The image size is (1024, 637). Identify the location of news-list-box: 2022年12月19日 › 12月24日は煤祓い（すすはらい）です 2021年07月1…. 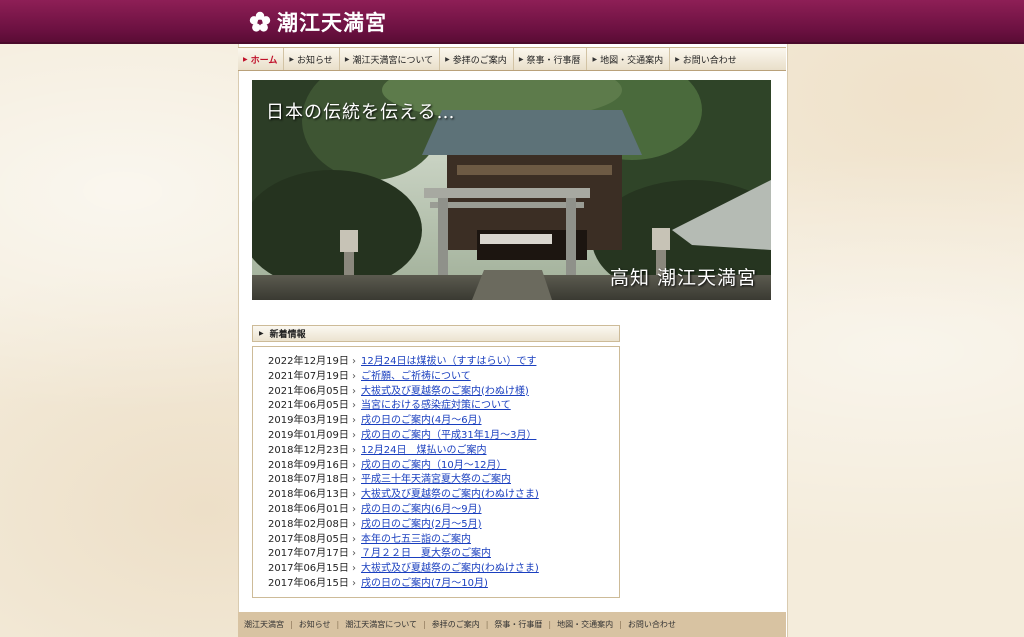
(436, 472).